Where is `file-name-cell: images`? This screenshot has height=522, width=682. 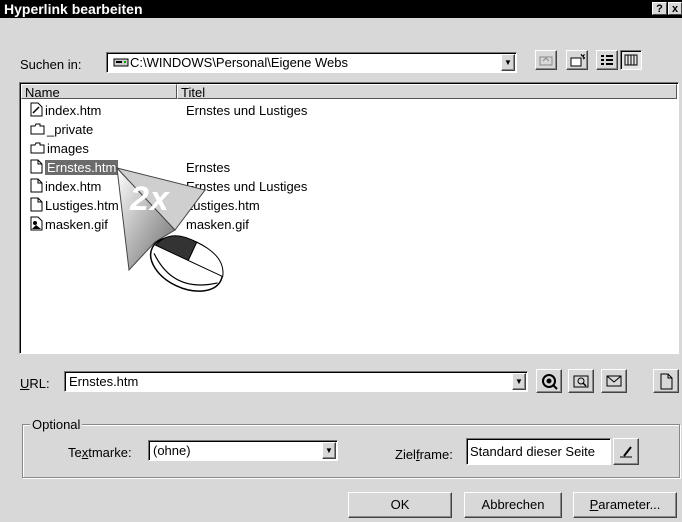 file-name-cell: images is located at coordinates (59, 149).